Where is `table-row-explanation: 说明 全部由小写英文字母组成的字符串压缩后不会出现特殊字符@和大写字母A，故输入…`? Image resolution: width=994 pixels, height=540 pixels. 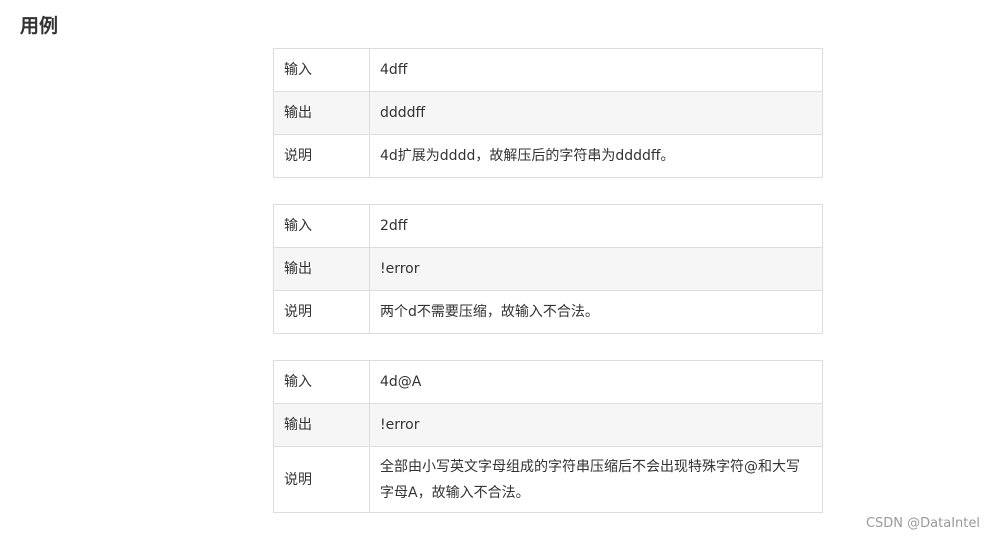 table-row-explanation: 说明 全部由小写英文字母组成的字符串压缩后不会出现特殊字符@和大写字母A，故输入… is located at coordinates (548, 479).